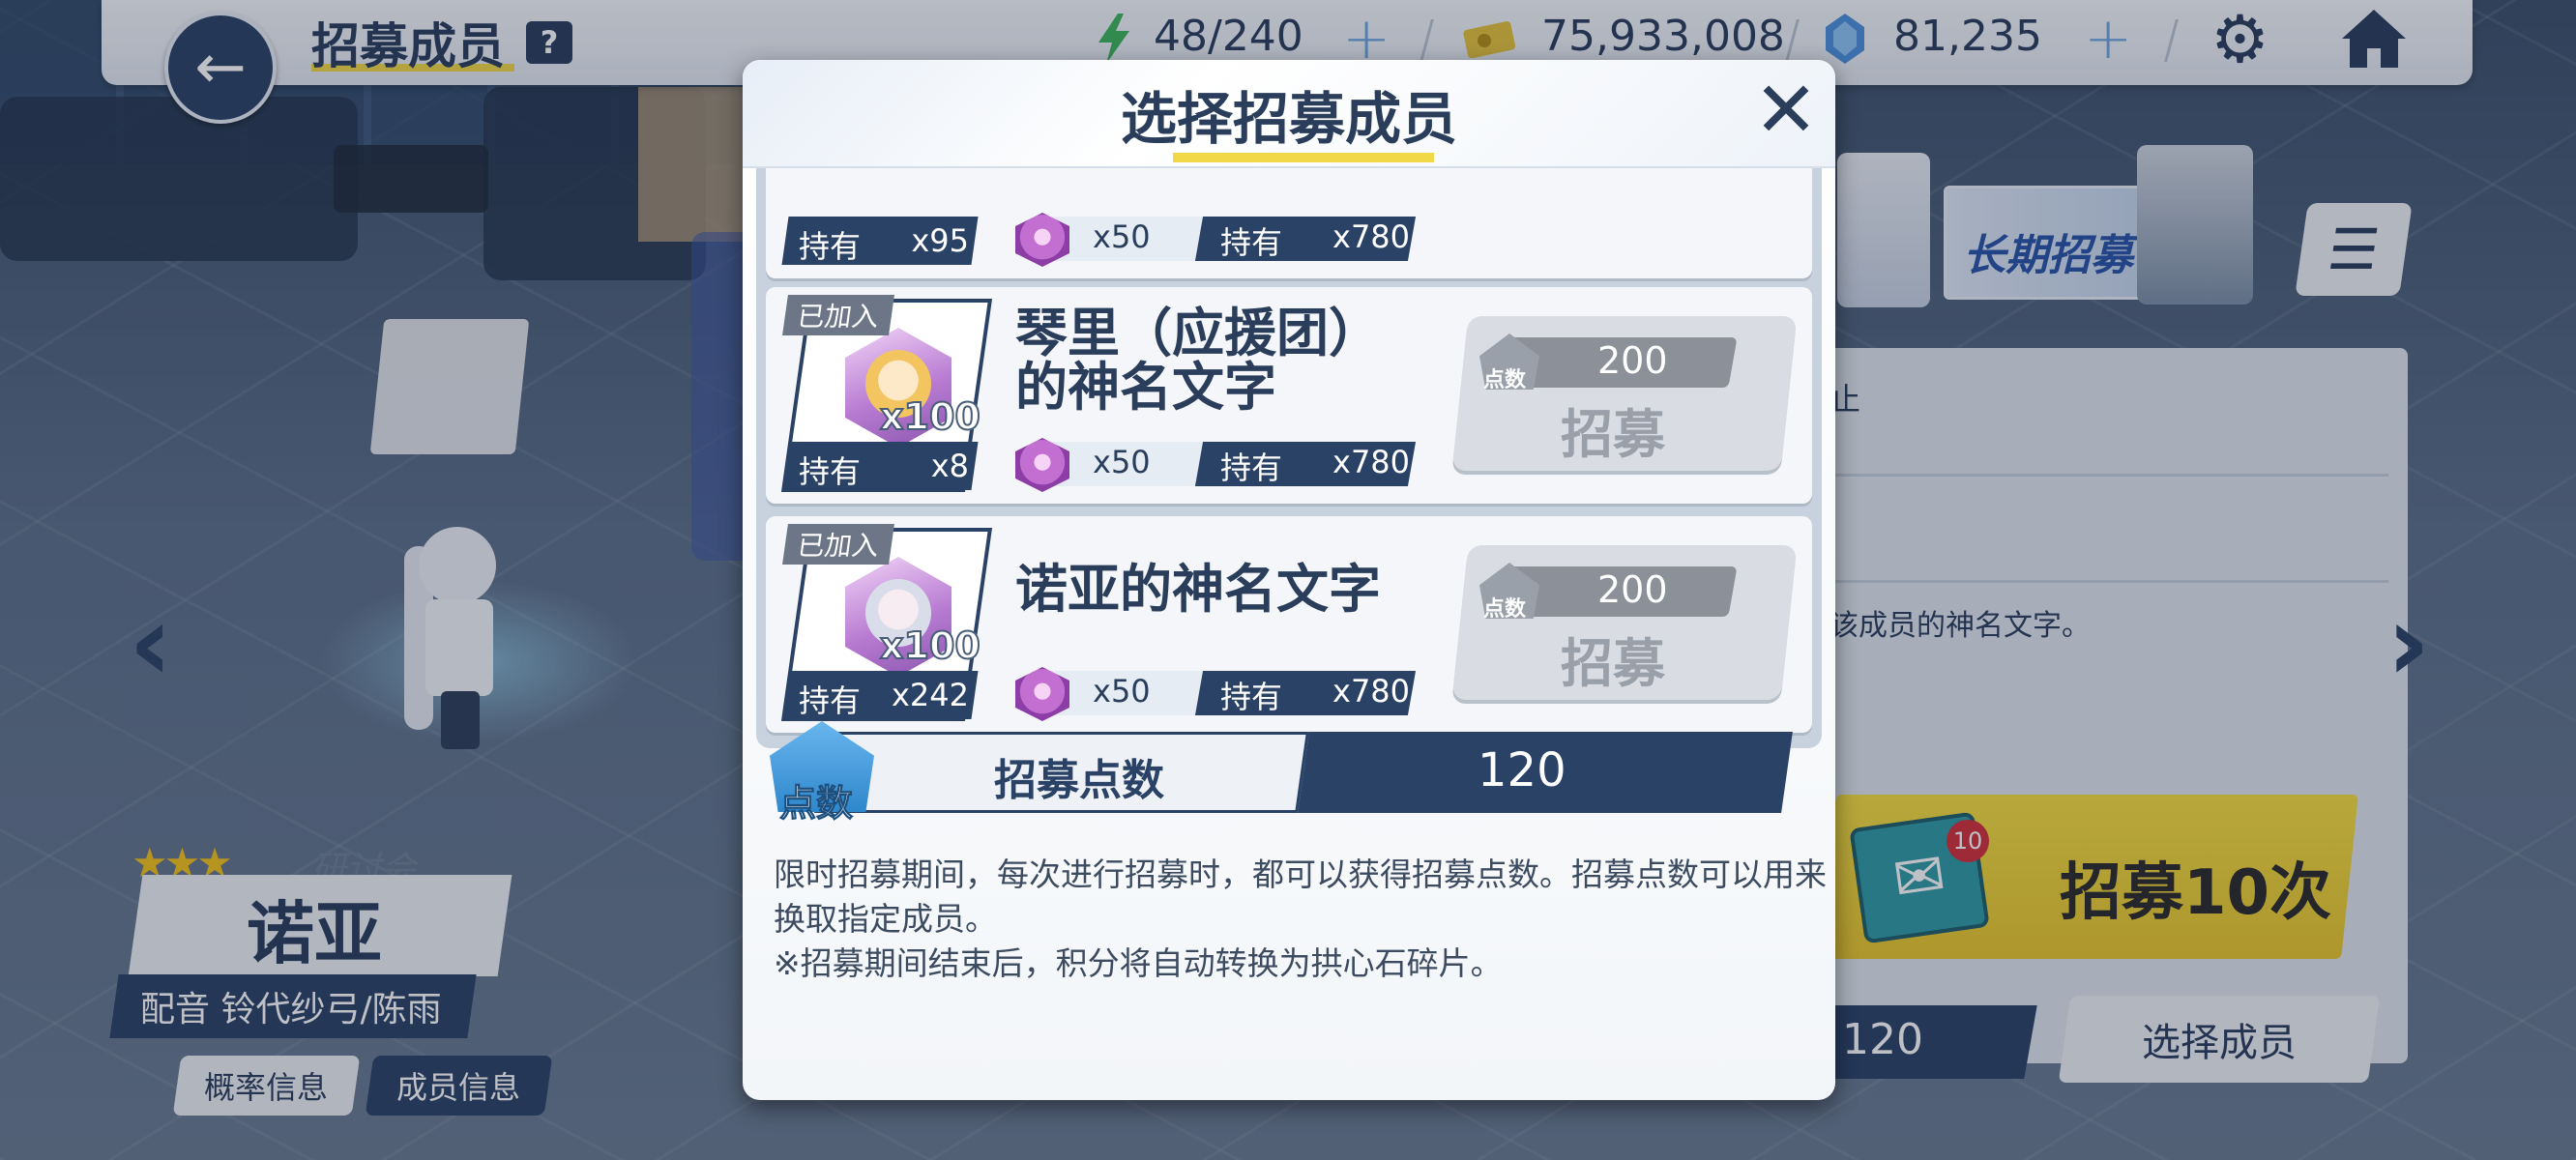  I want to click on close-icon: ✕, so click(1786, 111).